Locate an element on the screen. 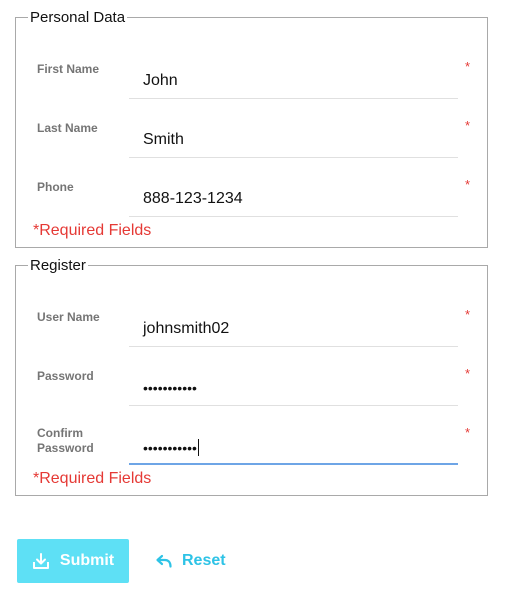 The width and height of the screenshot is (512, 594). last-name-required-marker: * is located at coordinates (468, 125).